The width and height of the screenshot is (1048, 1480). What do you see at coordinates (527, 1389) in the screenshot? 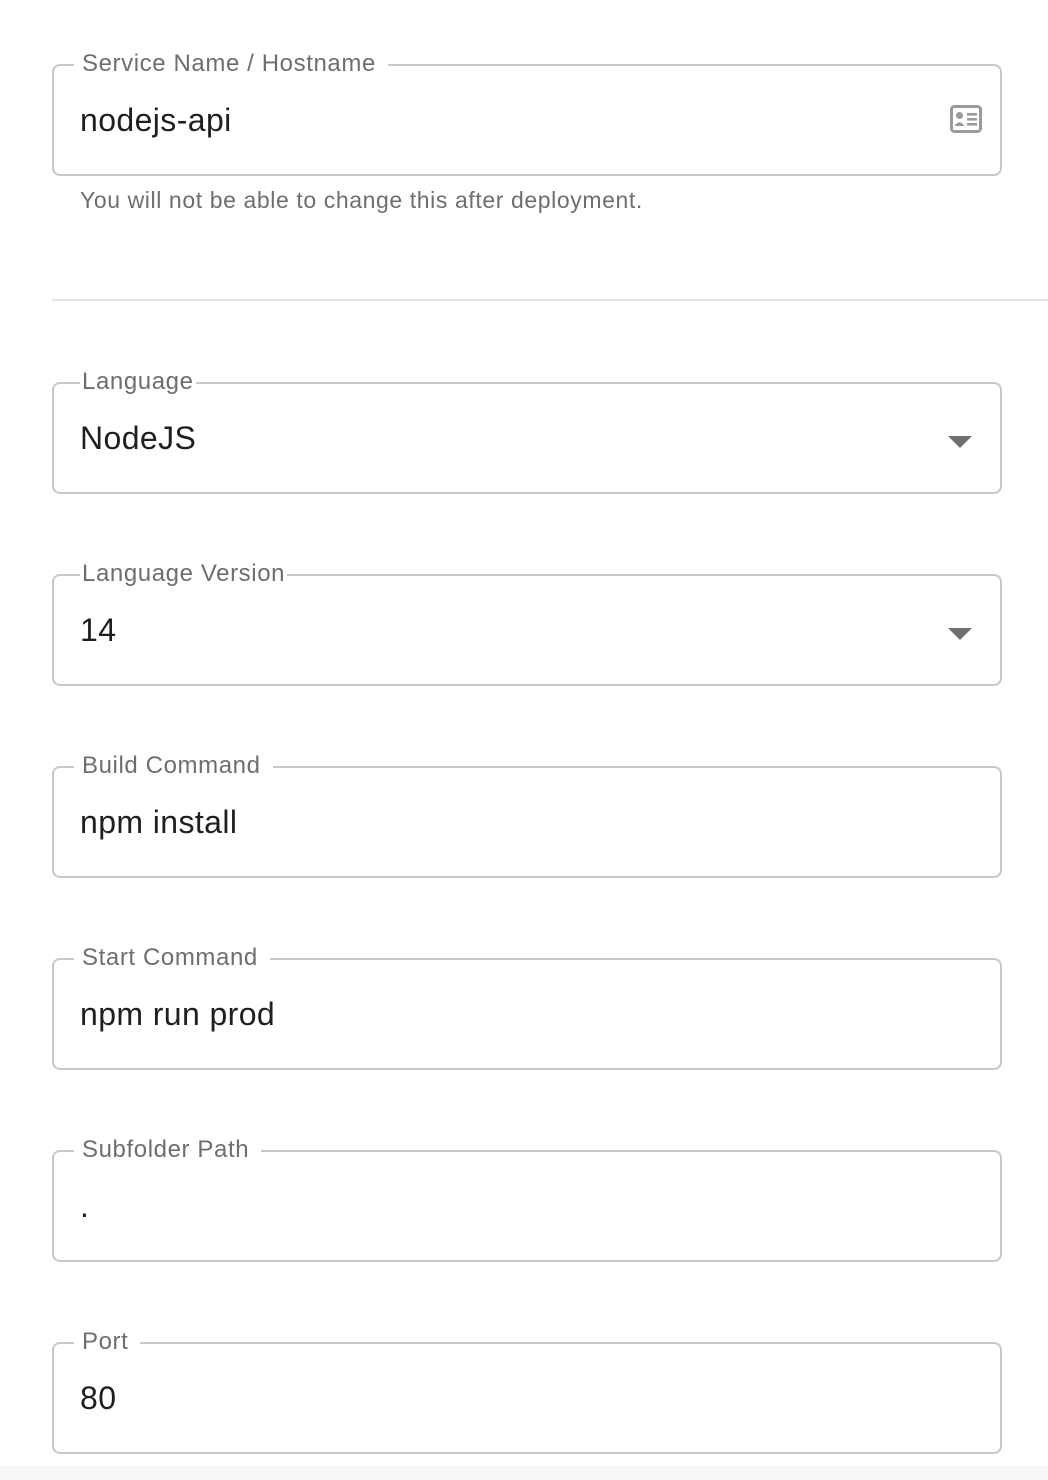
I see `port-field: Port 80` at bounding box center [527, 1389].